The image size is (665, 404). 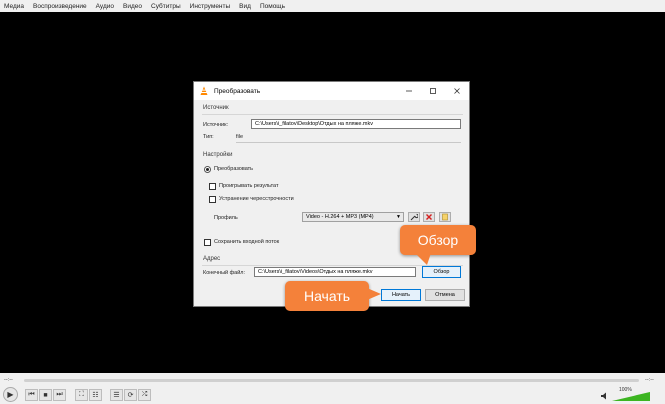 What do you see at coordinates (247, 242) in the screenshot?
I see `keep-stream-label: Сохранить входной поток` at bounding box center [247, 242].